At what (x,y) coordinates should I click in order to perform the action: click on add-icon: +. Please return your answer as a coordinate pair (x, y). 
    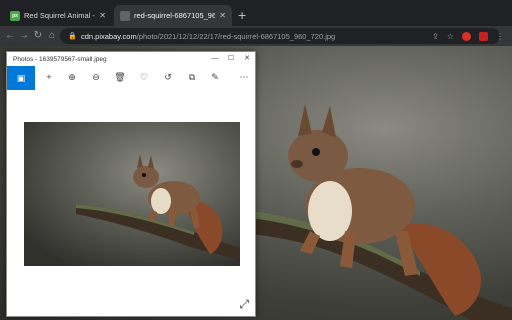
    Looking at the image, I should click on (49, 77).